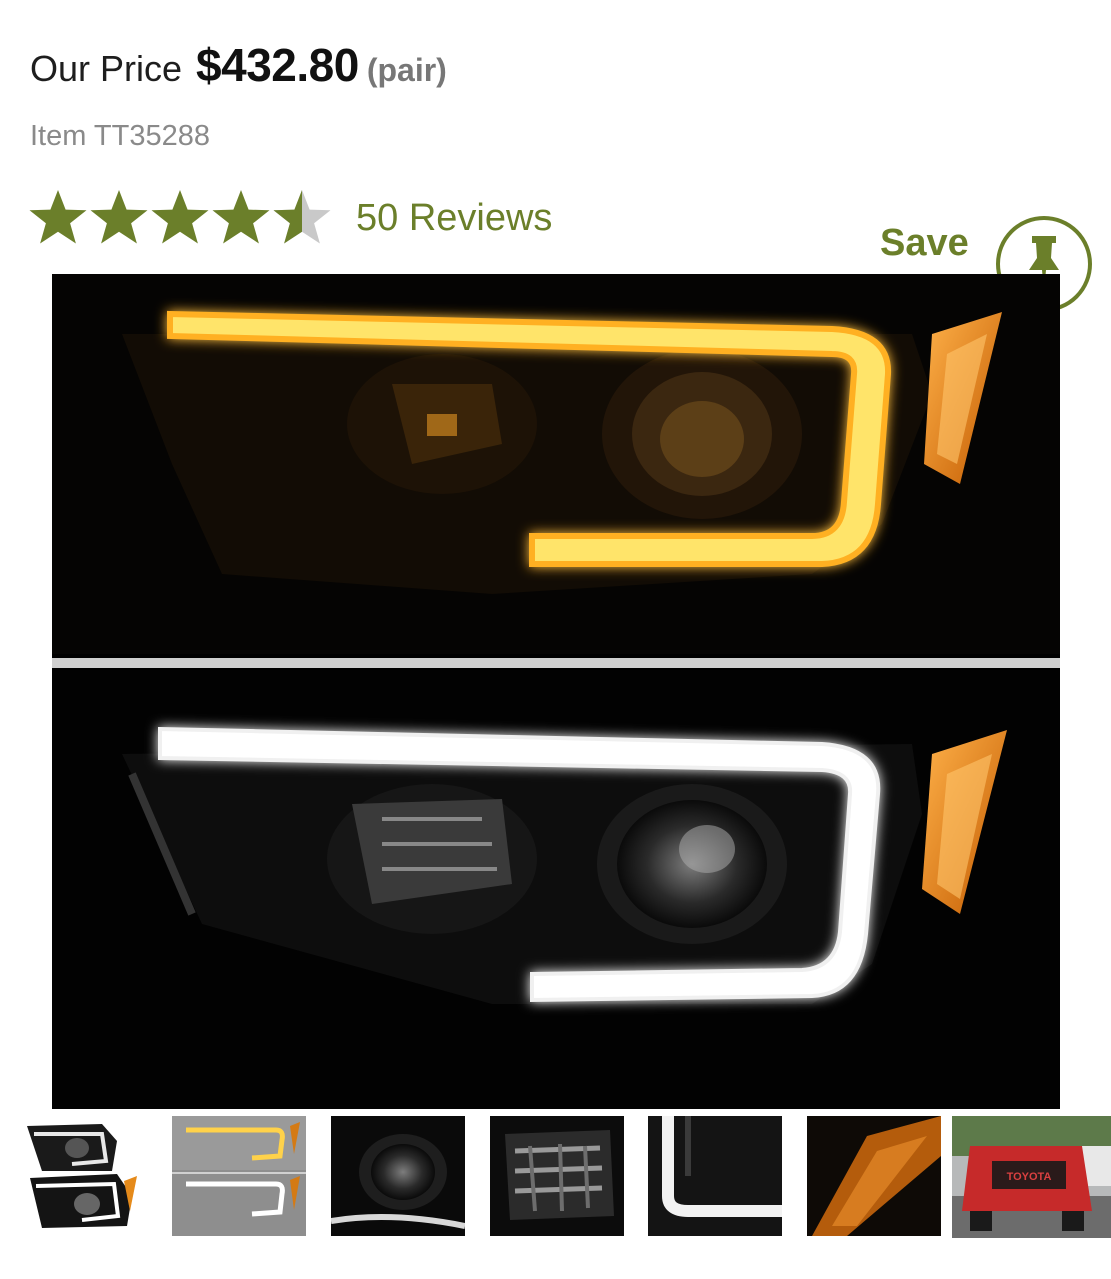 This screenshot has height=1279, width=1111. I want to click on thumbnail-red-truck: TOYOTA, so click(1031, 1177).